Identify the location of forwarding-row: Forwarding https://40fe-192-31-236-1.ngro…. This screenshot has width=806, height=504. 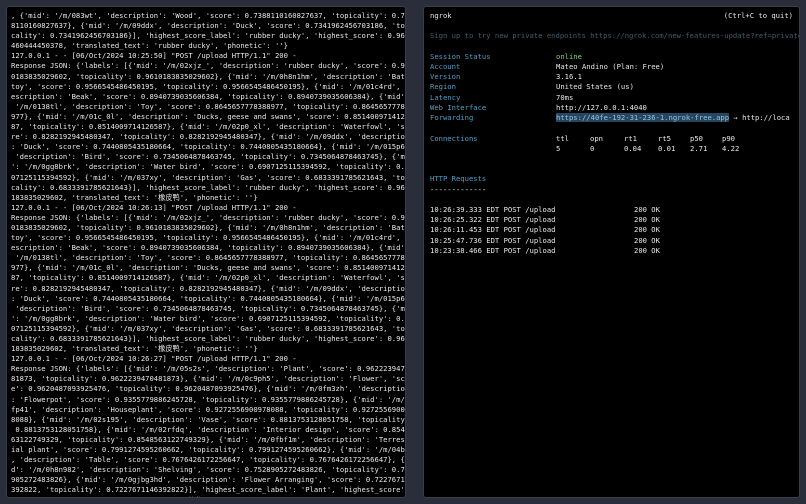
(610, 118).